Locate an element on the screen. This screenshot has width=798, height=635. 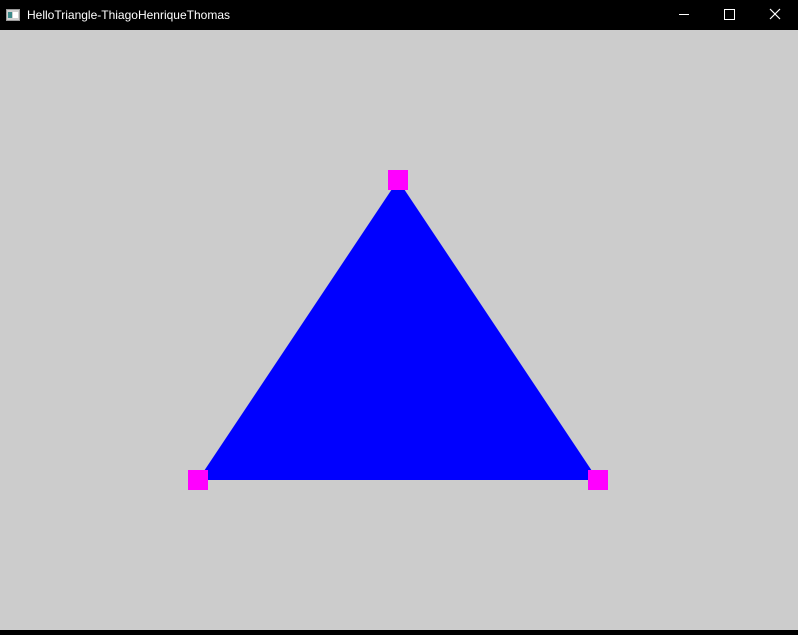
close-icon is located at coordinates (775, 14).